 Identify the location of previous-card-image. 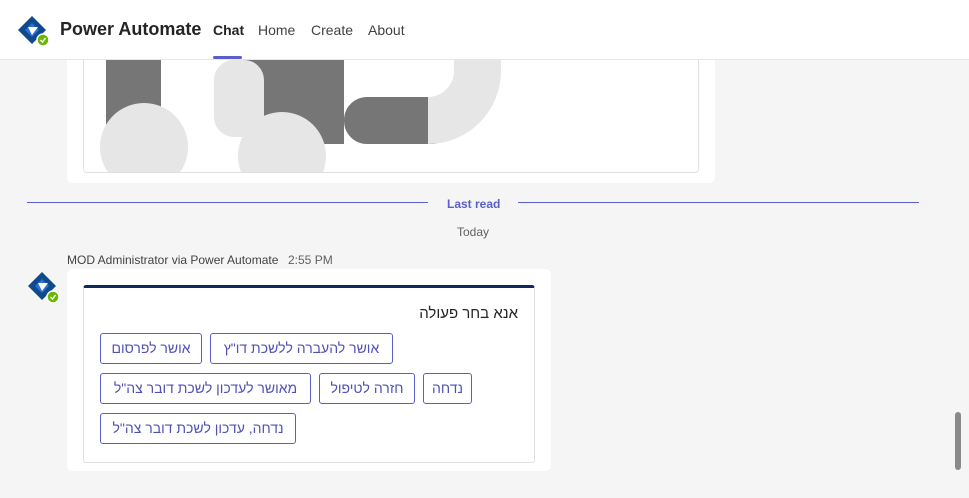
(391, 116).